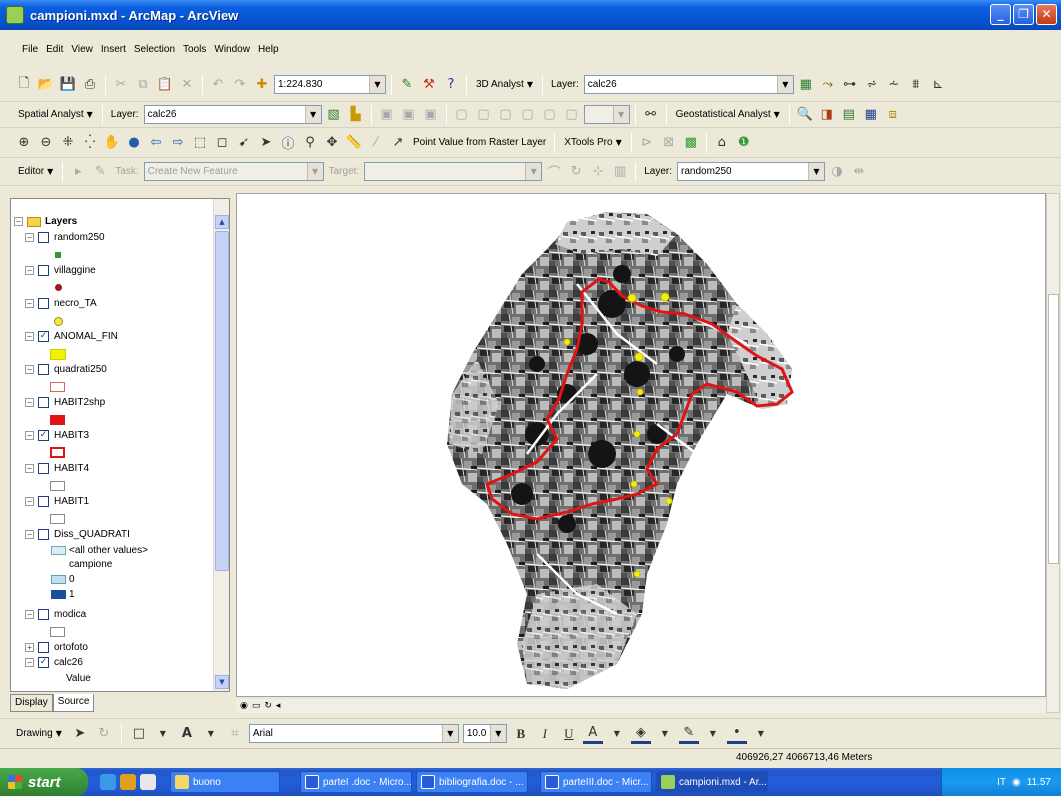 The width and height of the screenshot is (1061, 796). Describe the element at coordinates (451, 85) in the screenshot. I see `whats-this-icon: ?` at that location.